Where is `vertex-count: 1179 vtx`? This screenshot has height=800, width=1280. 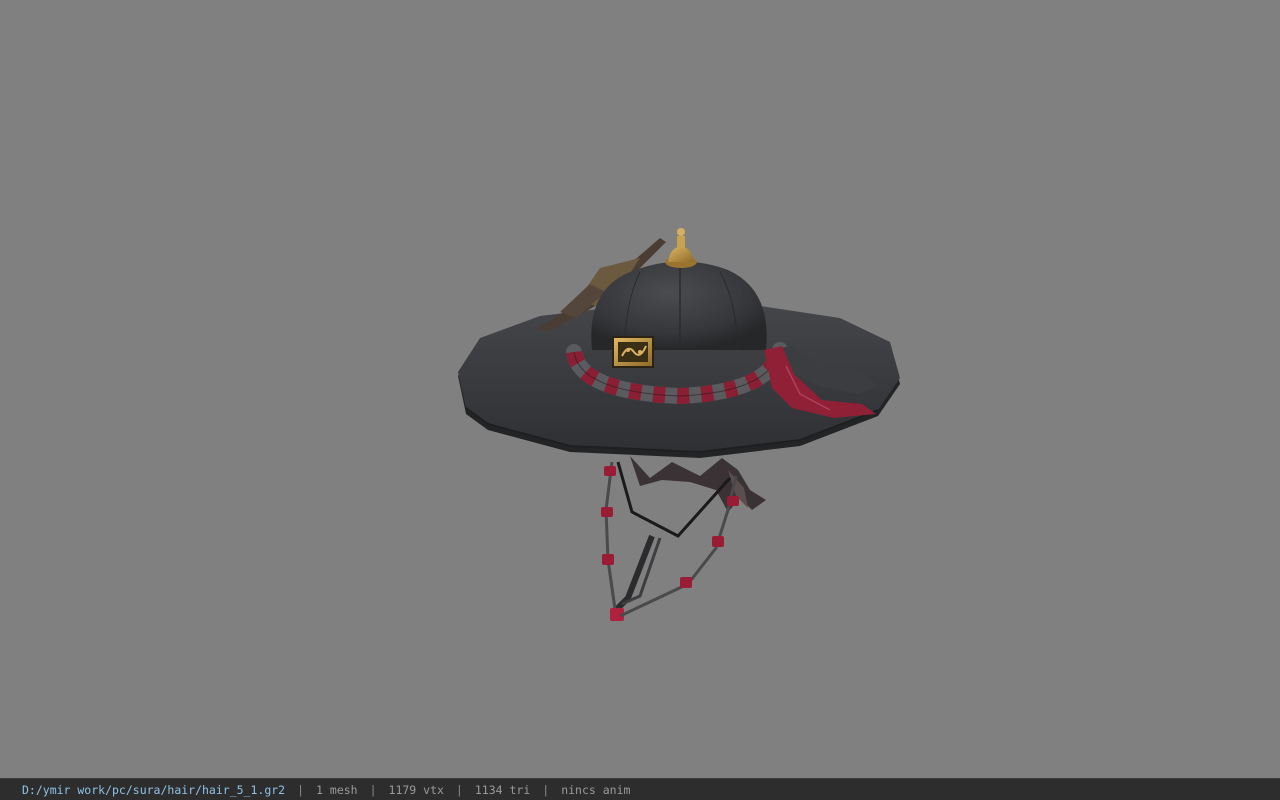
vertex-count: 1179 vtx is located at coordinates (416, 789).